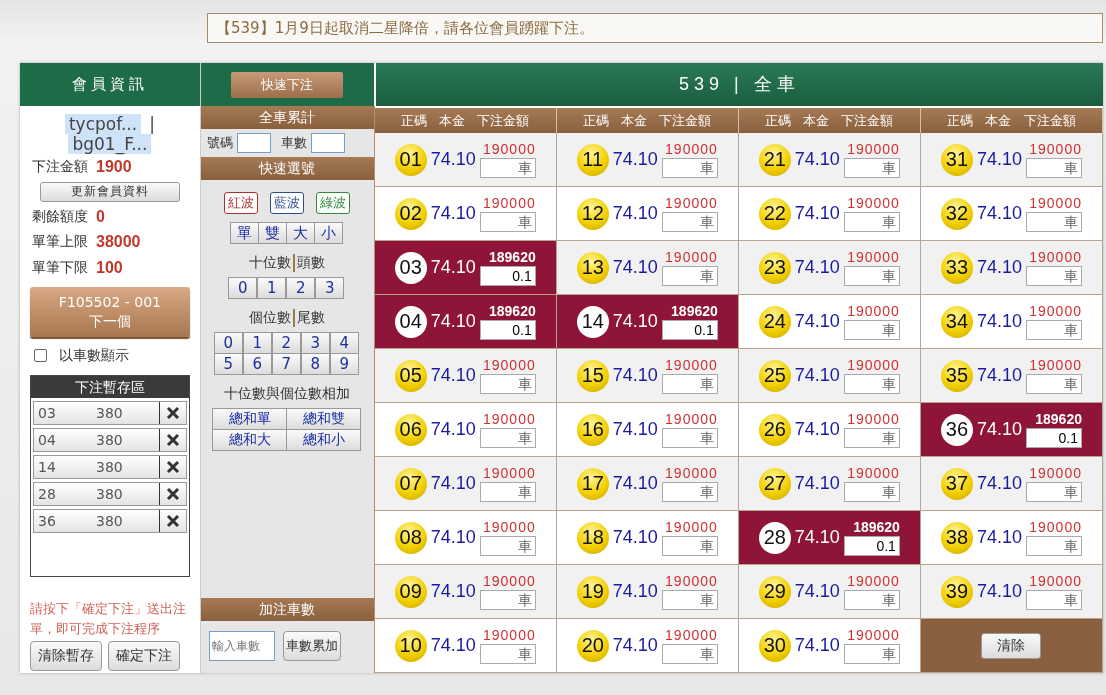 Image resolution: width=1106 pixels, height=695 pixels. Describe the element at coordinates (110, 191) in the screenshot. I see `refresh-button: 更新會員資料` at that location.